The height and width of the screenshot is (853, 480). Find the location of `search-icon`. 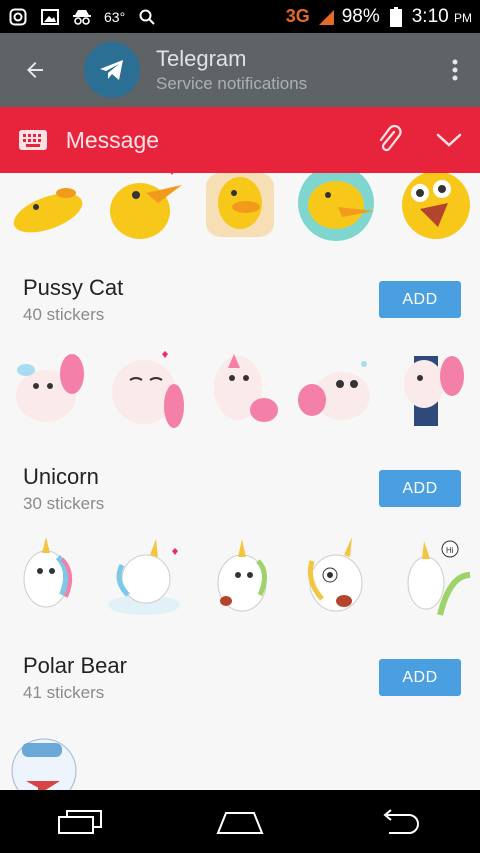

search-icon is located at coordinates (147, 17).